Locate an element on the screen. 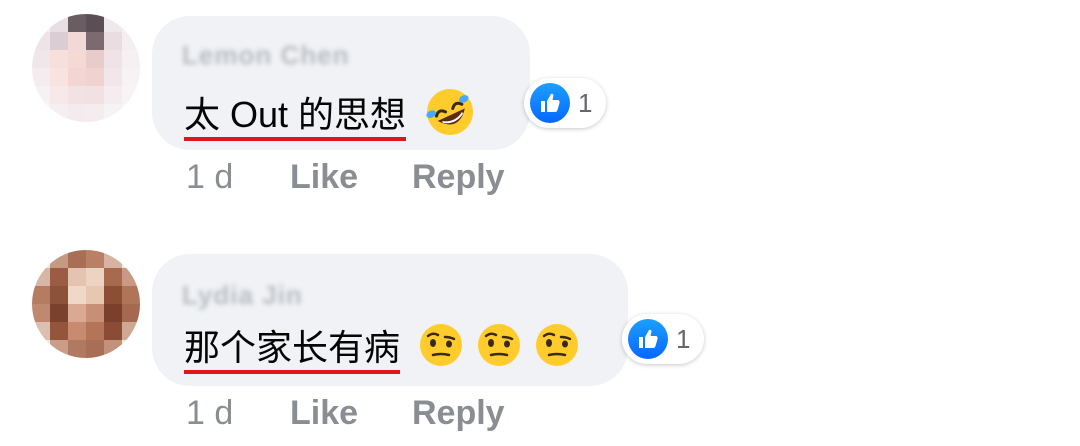  comment-bubble: Lemon Chen 太 Out 的思想 is located at coordinates (341, 83).